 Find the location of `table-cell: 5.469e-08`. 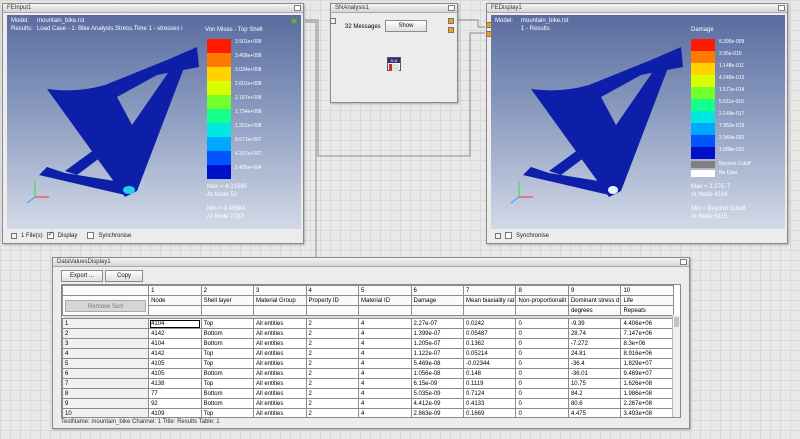

table-cell: 5.469e-08 is located at coordinates (437, 363).